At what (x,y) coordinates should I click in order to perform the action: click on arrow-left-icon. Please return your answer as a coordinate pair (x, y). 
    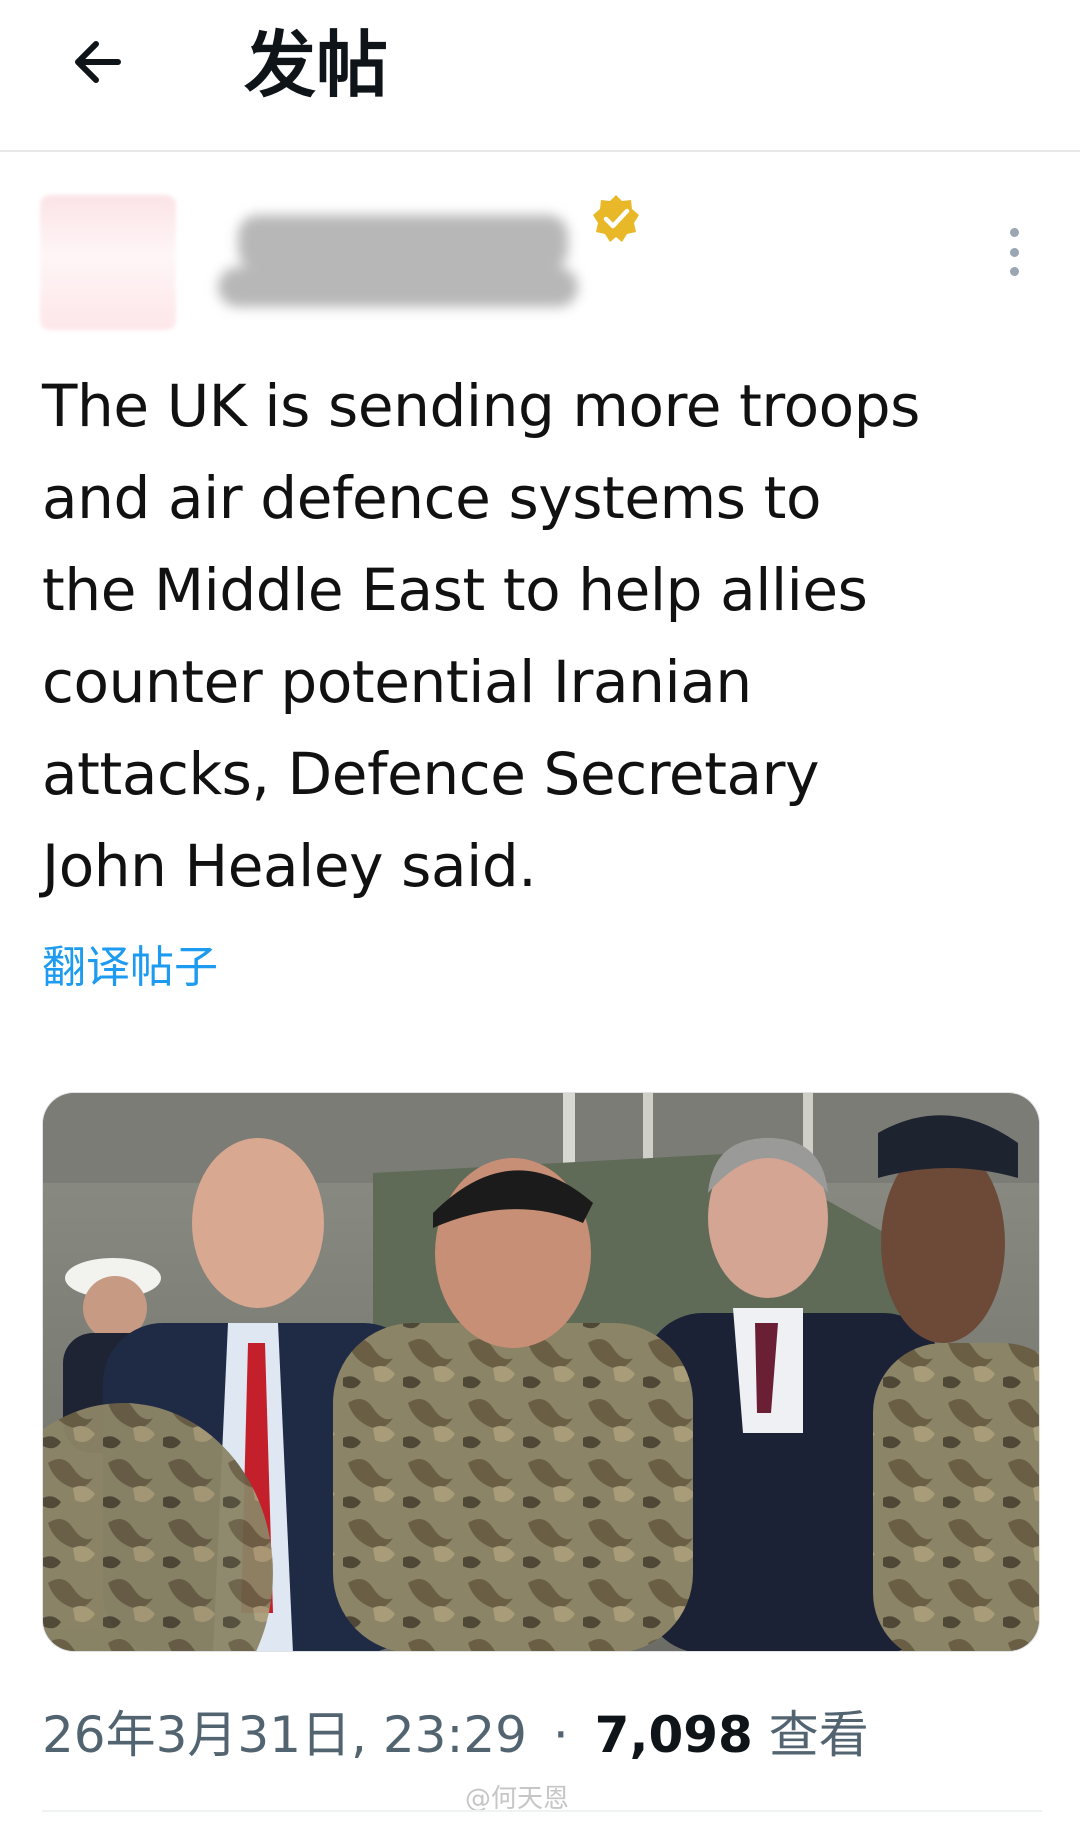
    Looking at the image, I should click on (98, 62).